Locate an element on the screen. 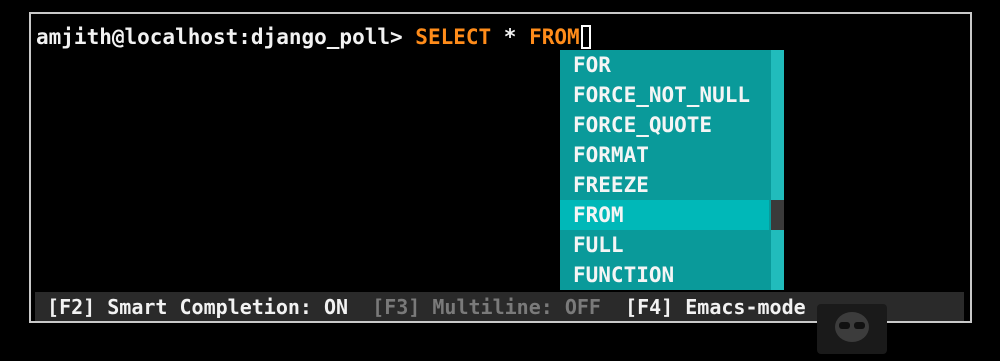 The height and width of the screenshot is (361, 1000). completion-item-for: FOR is located at coordinates (664, 65).